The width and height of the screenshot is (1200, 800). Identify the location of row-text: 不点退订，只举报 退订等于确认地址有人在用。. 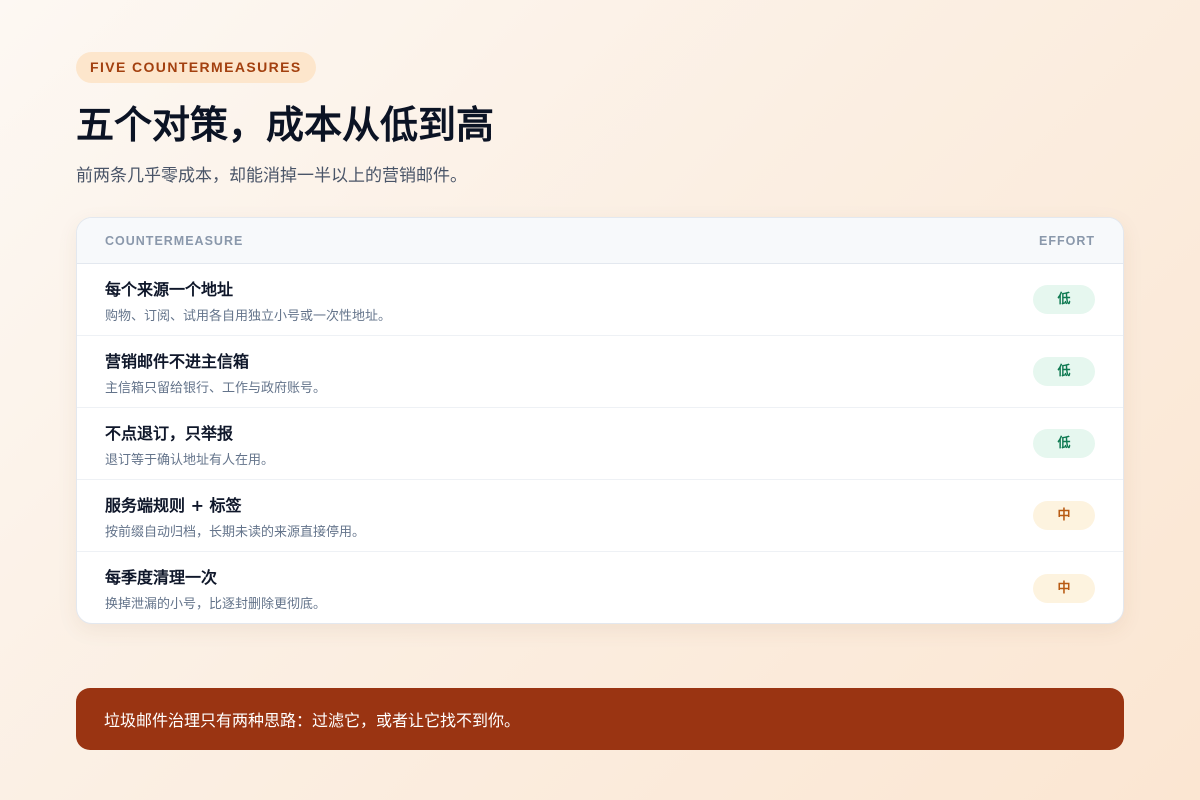
(189, 444).